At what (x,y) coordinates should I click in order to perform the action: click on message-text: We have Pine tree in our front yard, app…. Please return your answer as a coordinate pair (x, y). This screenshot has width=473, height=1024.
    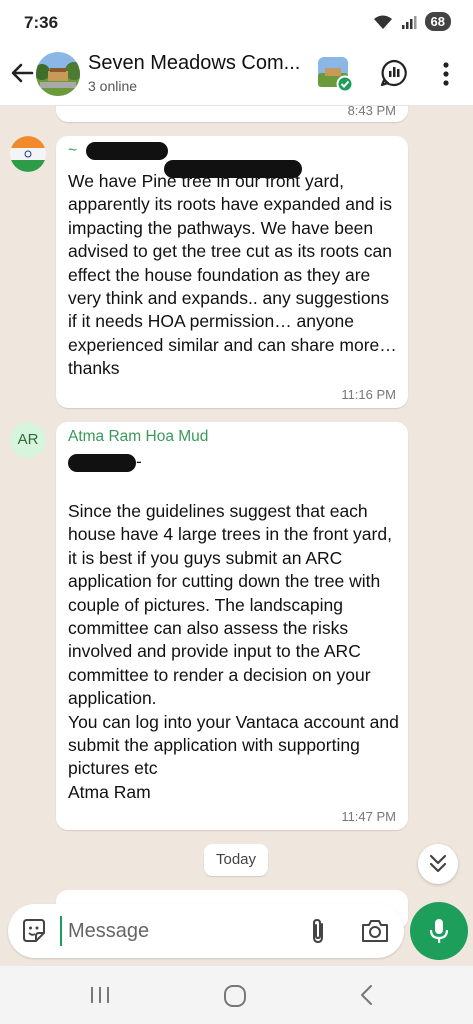
    Looking at the image, I should click on (235, 275).